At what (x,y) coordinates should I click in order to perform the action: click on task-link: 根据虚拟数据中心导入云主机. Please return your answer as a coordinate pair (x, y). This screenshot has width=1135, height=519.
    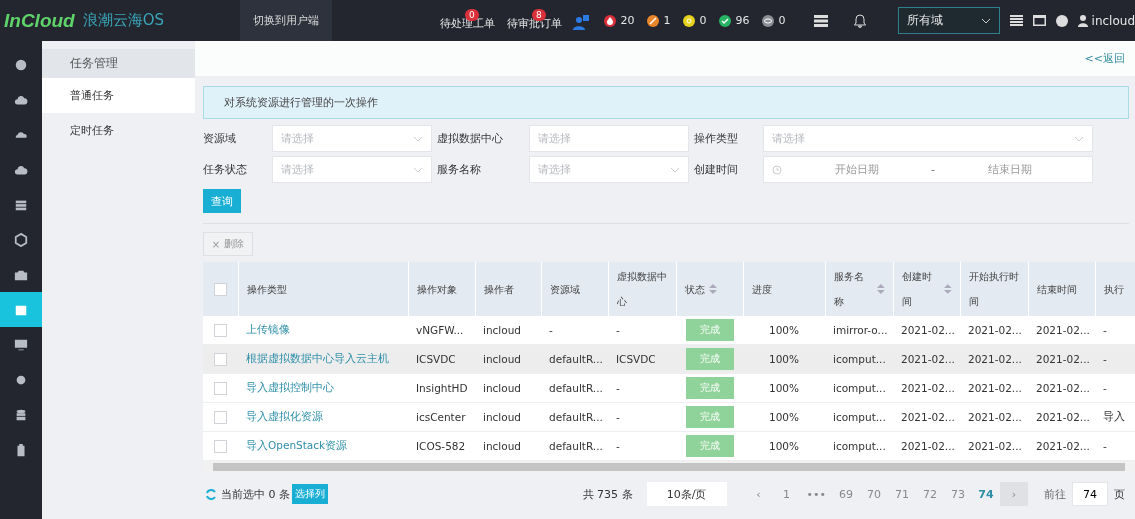
    Looking at the image, I should click on (323, 359).